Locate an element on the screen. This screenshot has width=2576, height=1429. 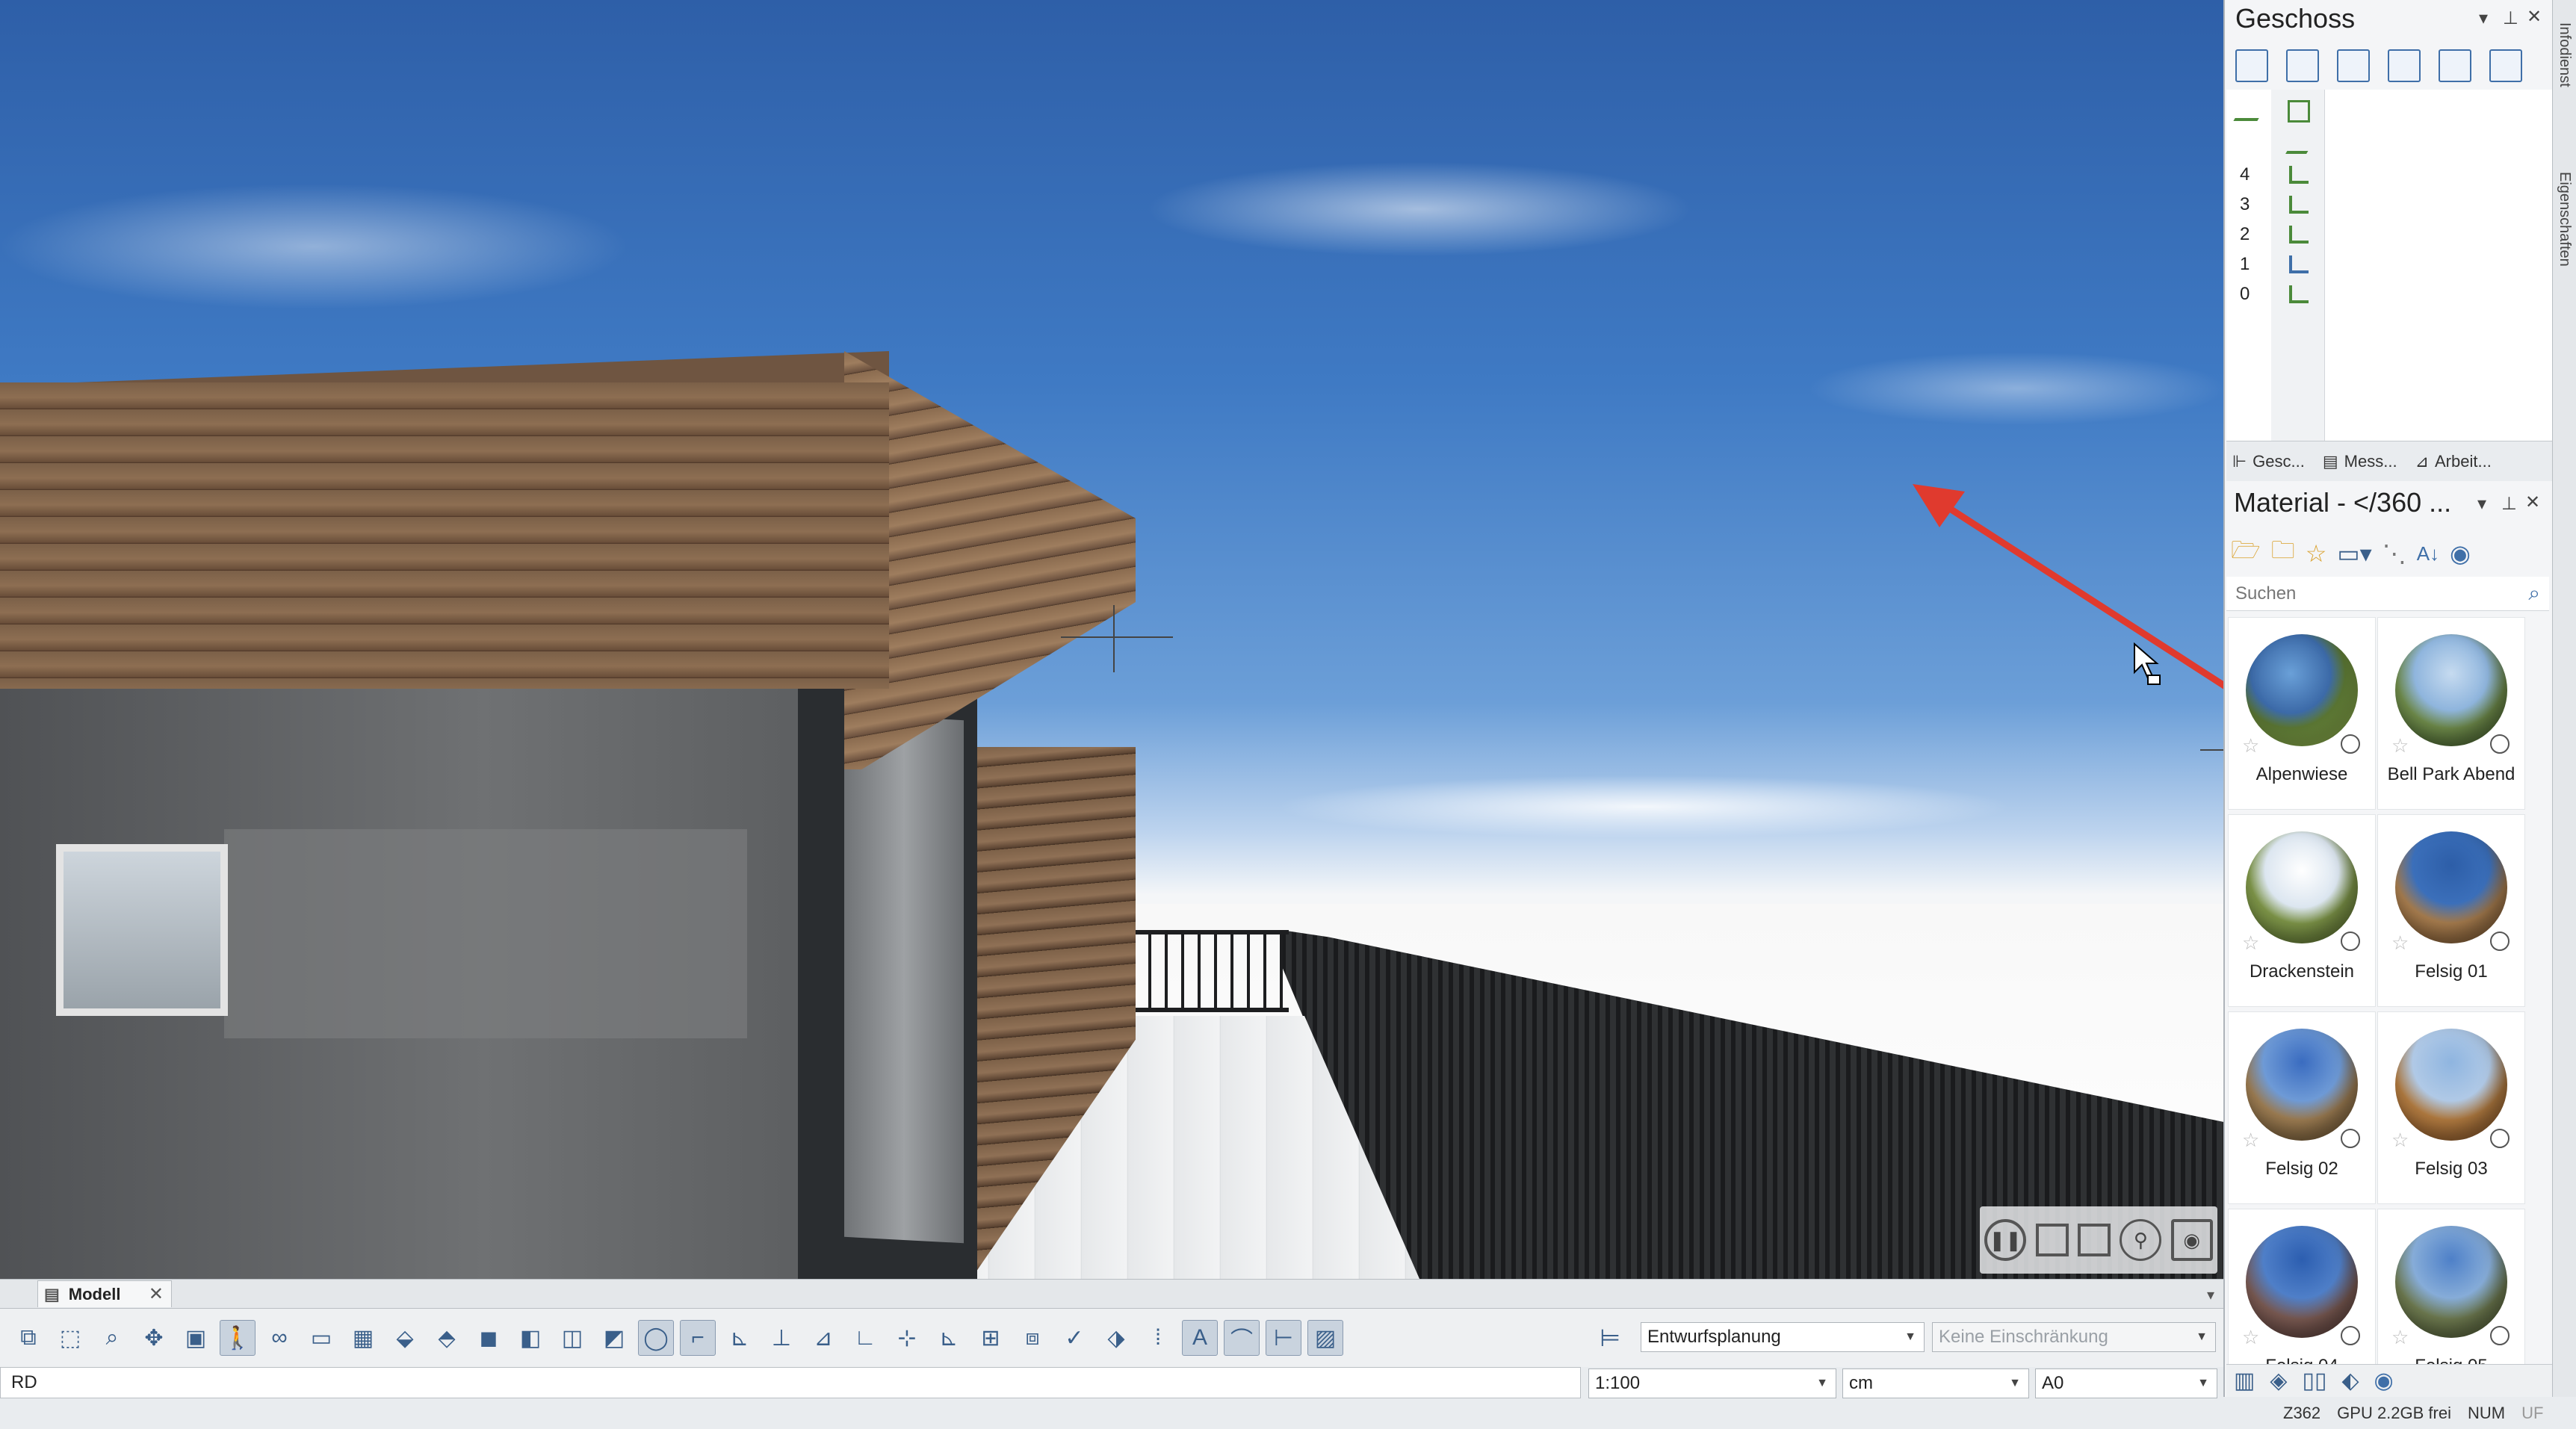
material-tile: ☆ Felsig 04 is located at coordinates (2302, 1286).